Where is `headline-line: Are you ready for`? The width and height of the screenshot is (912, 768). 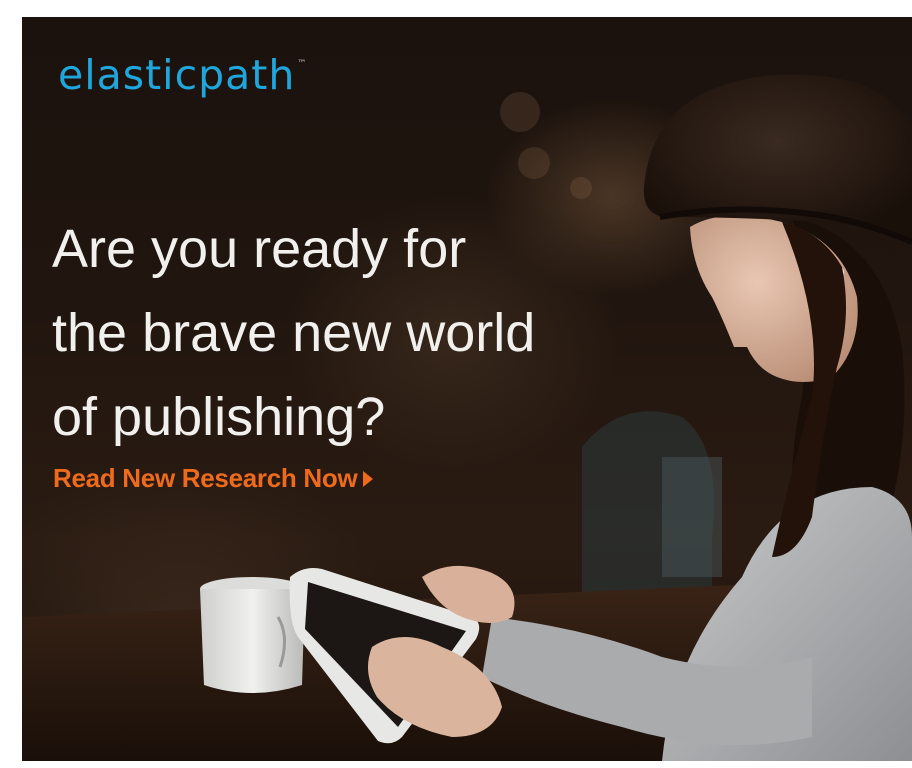
headline-line: Are you ready for is located at coordinates (259, 249).